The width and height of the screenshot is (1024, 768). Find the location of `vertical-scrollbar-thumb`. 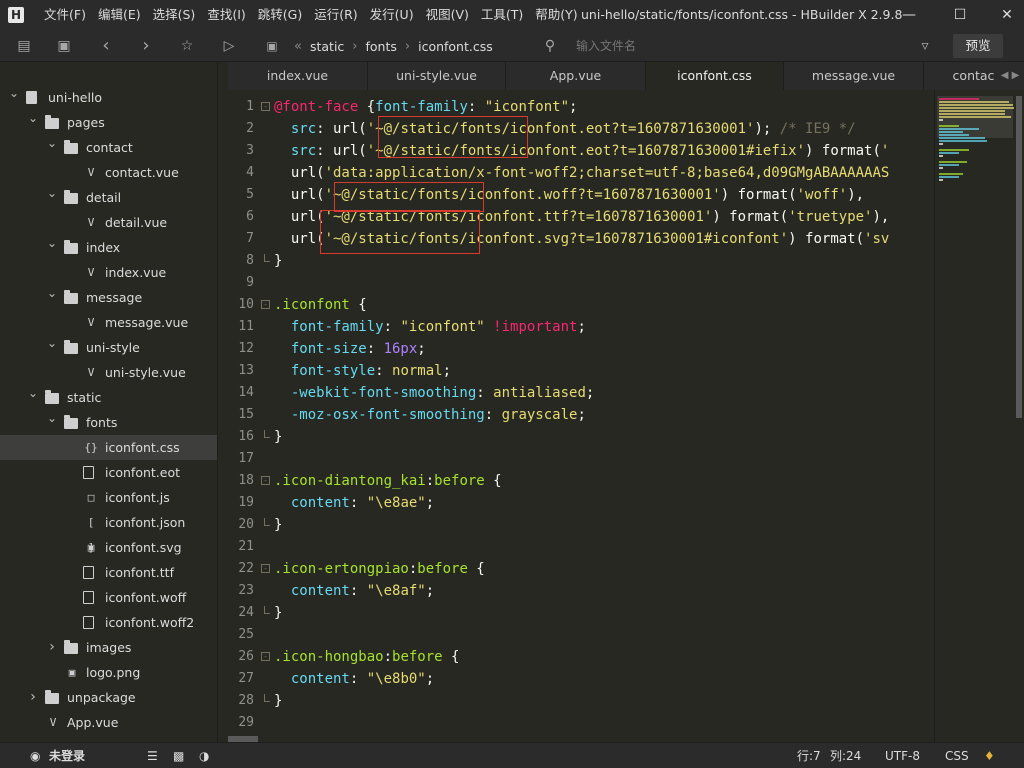

vertical-scrollbar-thumb is located at coordinates (1019, 257).